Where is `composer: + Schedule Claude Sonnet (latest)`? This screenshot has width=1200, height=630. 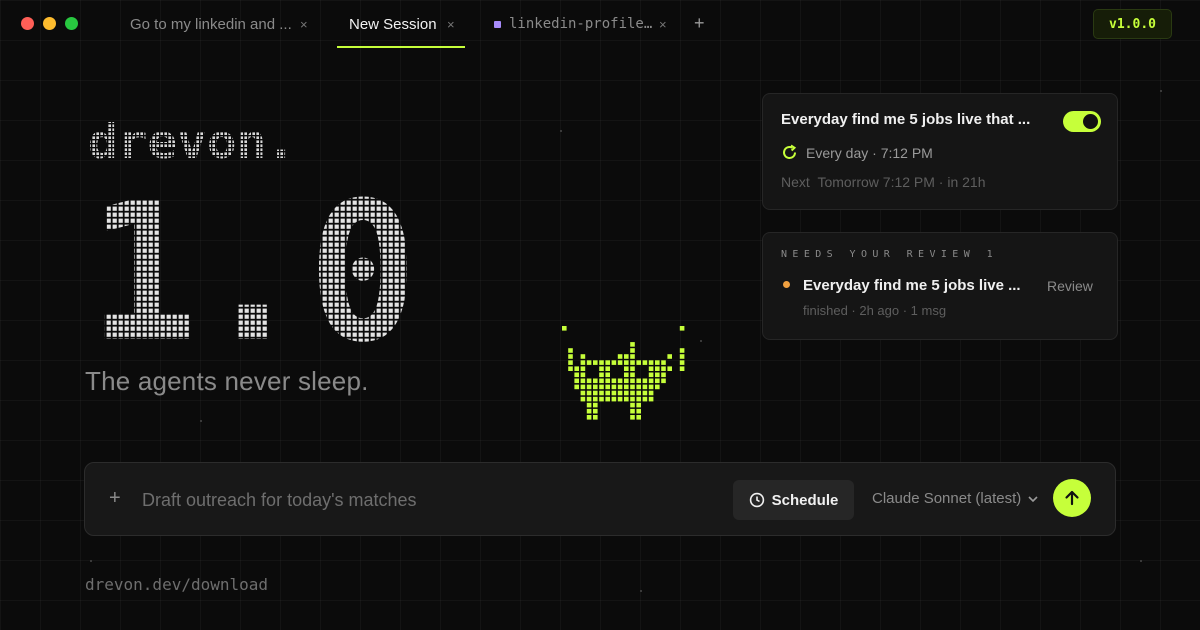
composer: + Schedule Claude Sonnet (latest) is located at coordinates (600, 499).